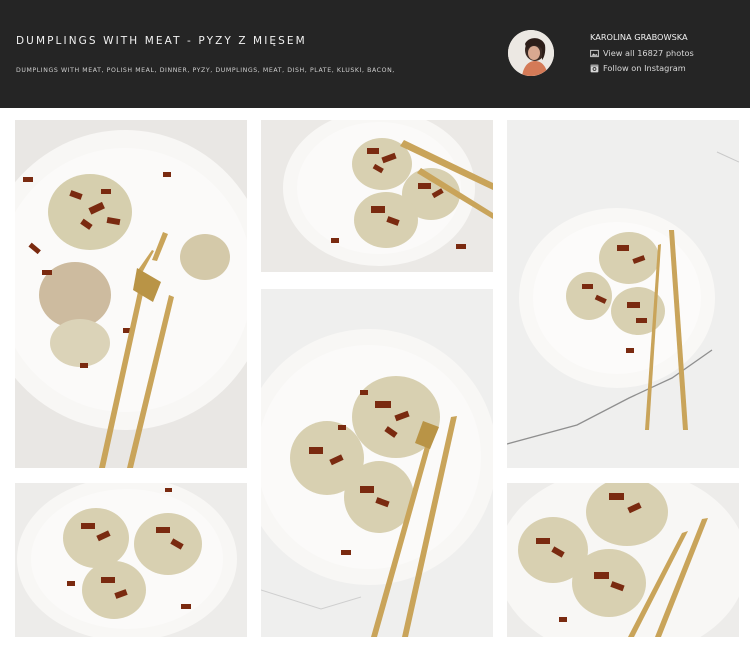 The height and width of the screenshot is (656, 750). I want to click on view-all-label: View all 16827 photos, so click(648, 53).